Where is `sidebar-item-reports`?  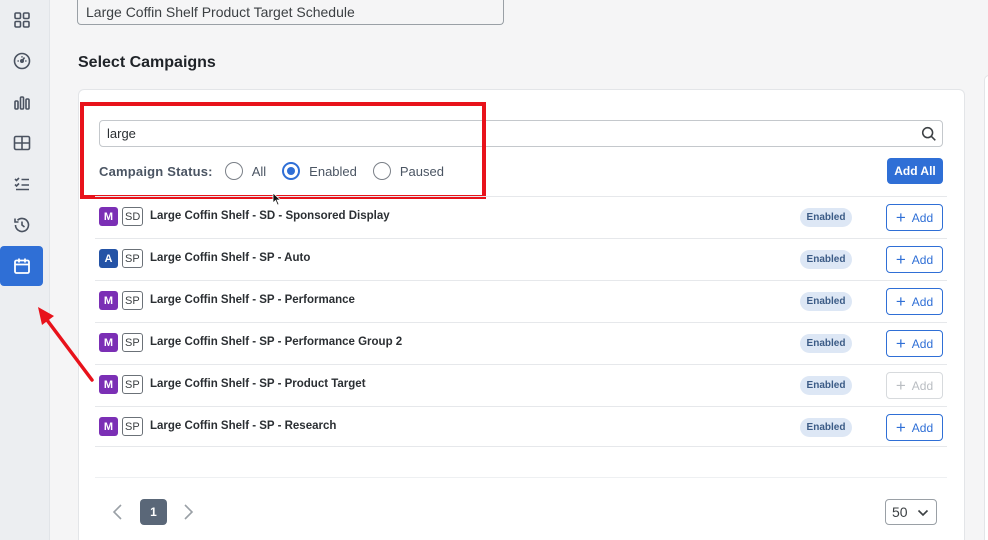
sidebar-item-reports is located at coordinates (21, 102).